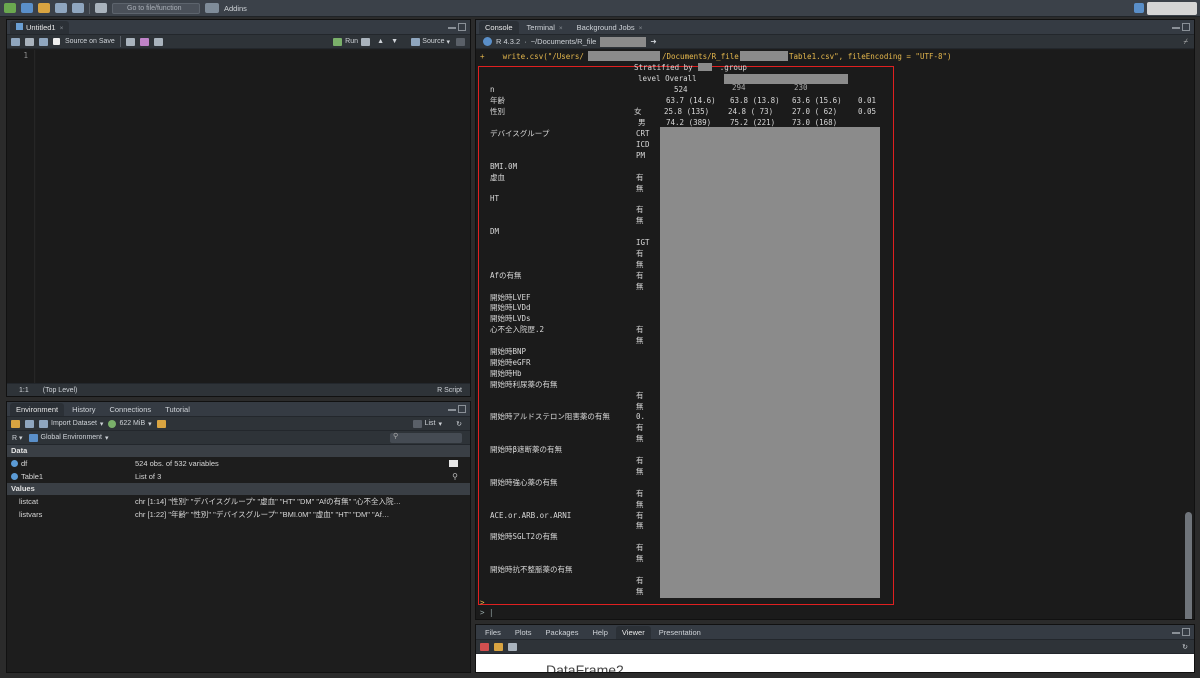 The image size is (1200, 678). I want to click on broom-icon: ⌿, so click(1186, 42).